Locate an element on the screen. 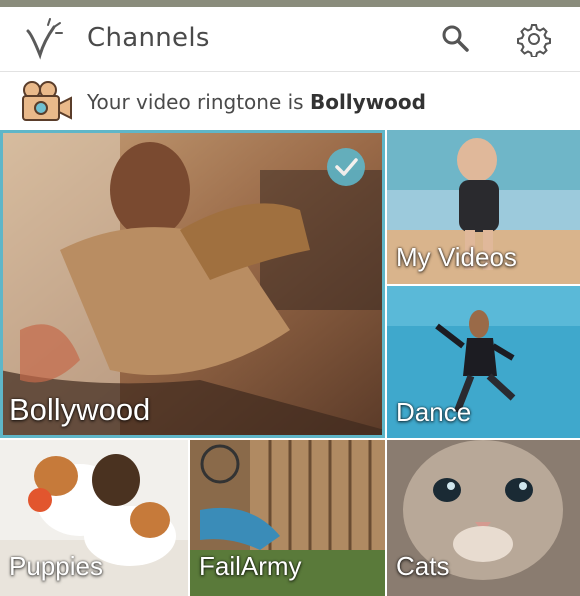 Image resolution: width=580 pixels, height=596 pixels. status-bar is located at coordinates (290, 3).